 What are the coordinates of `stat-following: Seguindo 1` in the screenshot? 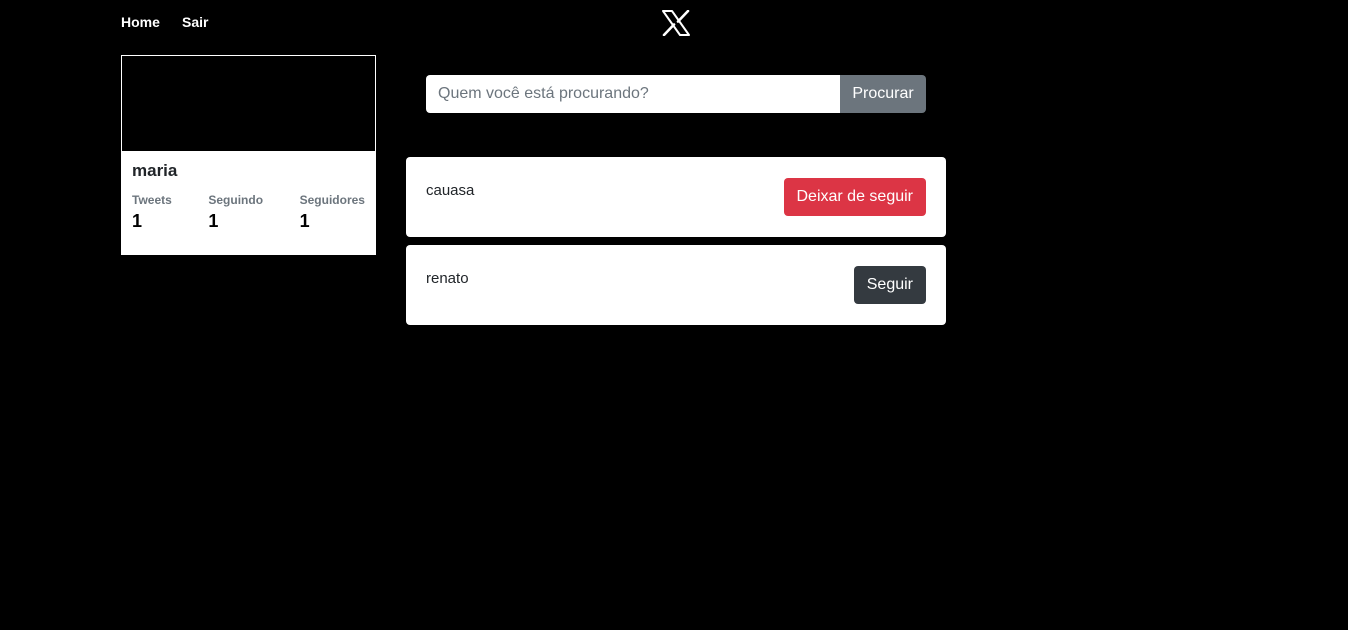 It's located at (235, 212).